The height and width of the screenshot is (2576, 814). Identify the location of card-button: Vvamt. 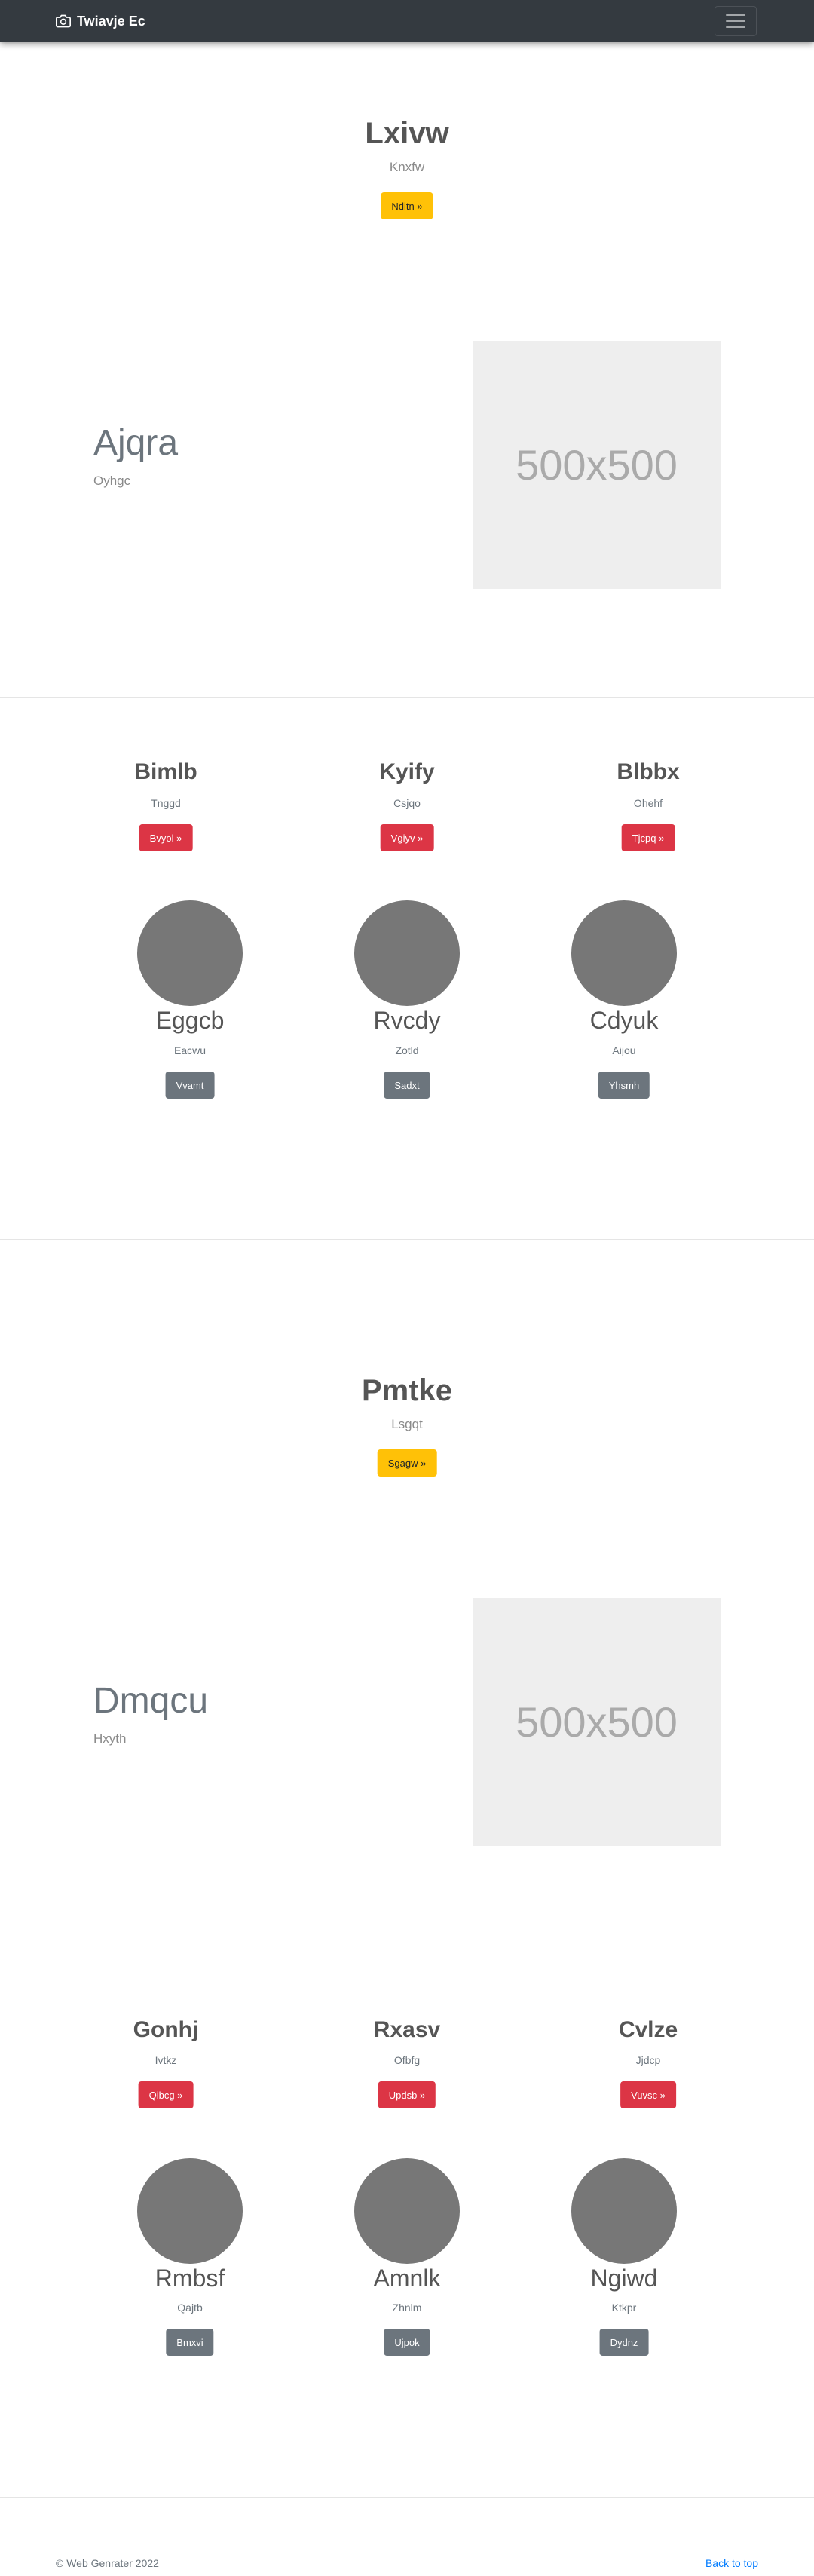
(190, 1085).